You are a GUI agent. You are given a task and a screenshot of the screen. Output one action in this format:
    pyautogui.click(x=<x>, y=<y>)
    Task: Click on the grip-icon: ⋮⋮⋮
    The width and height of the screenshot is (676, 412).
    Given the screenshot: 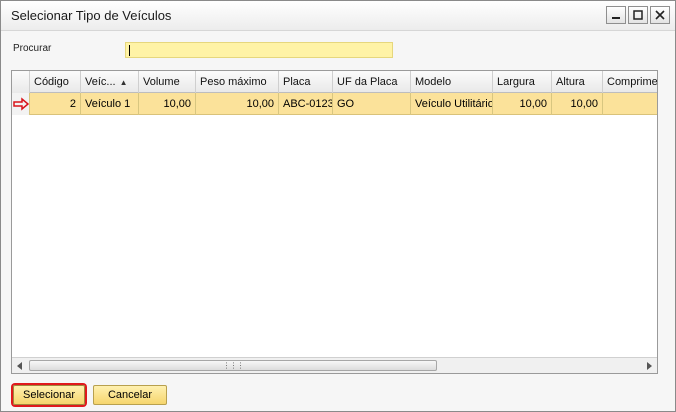 What is the action you would take?
    pyautogui.click(x=233, y=365)
    